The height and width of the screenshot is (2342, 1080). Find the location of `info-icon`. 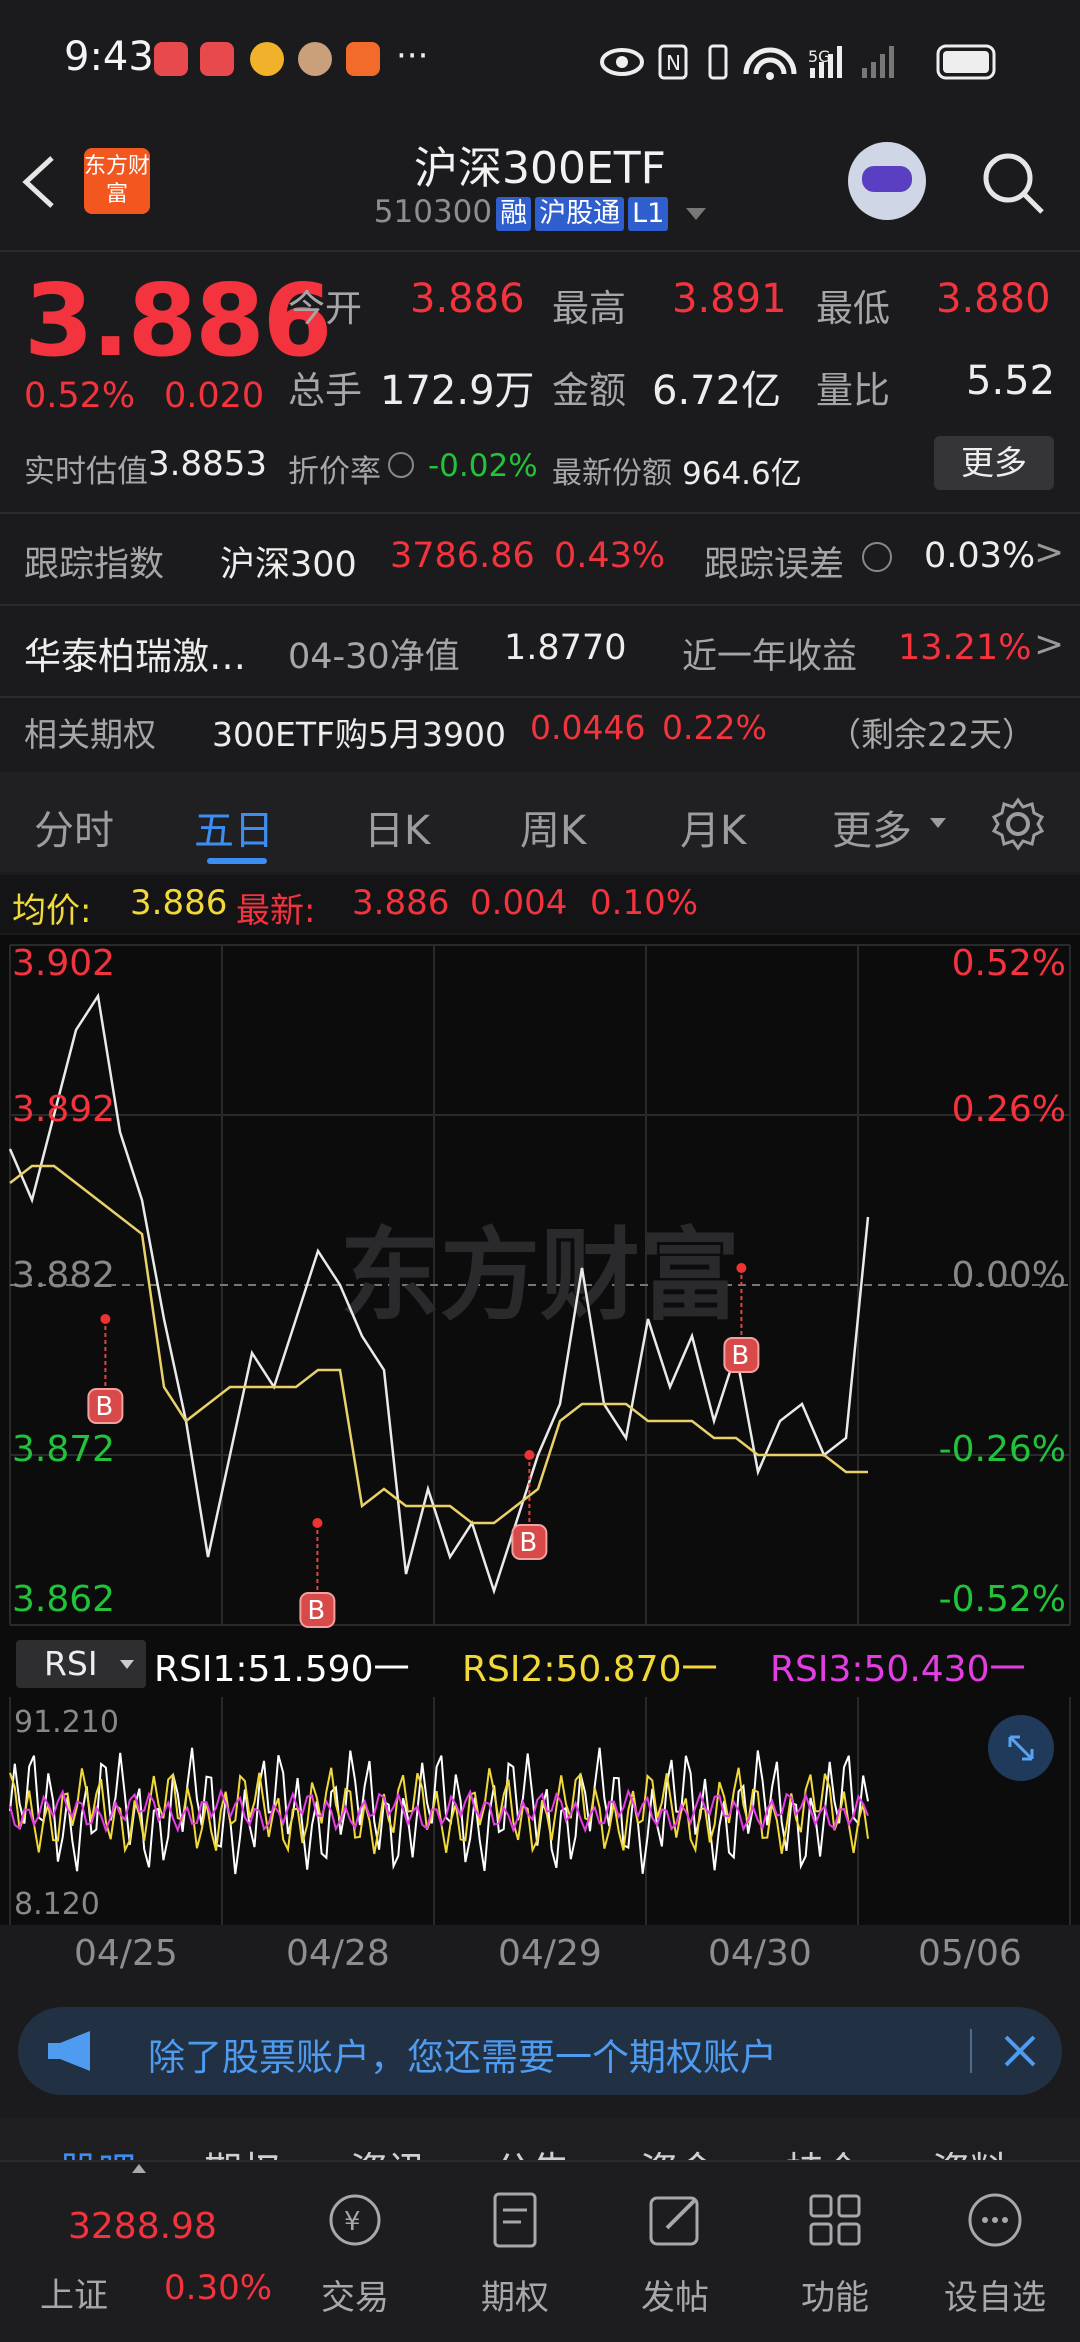

info-icon is located at coordinates (401, 465).